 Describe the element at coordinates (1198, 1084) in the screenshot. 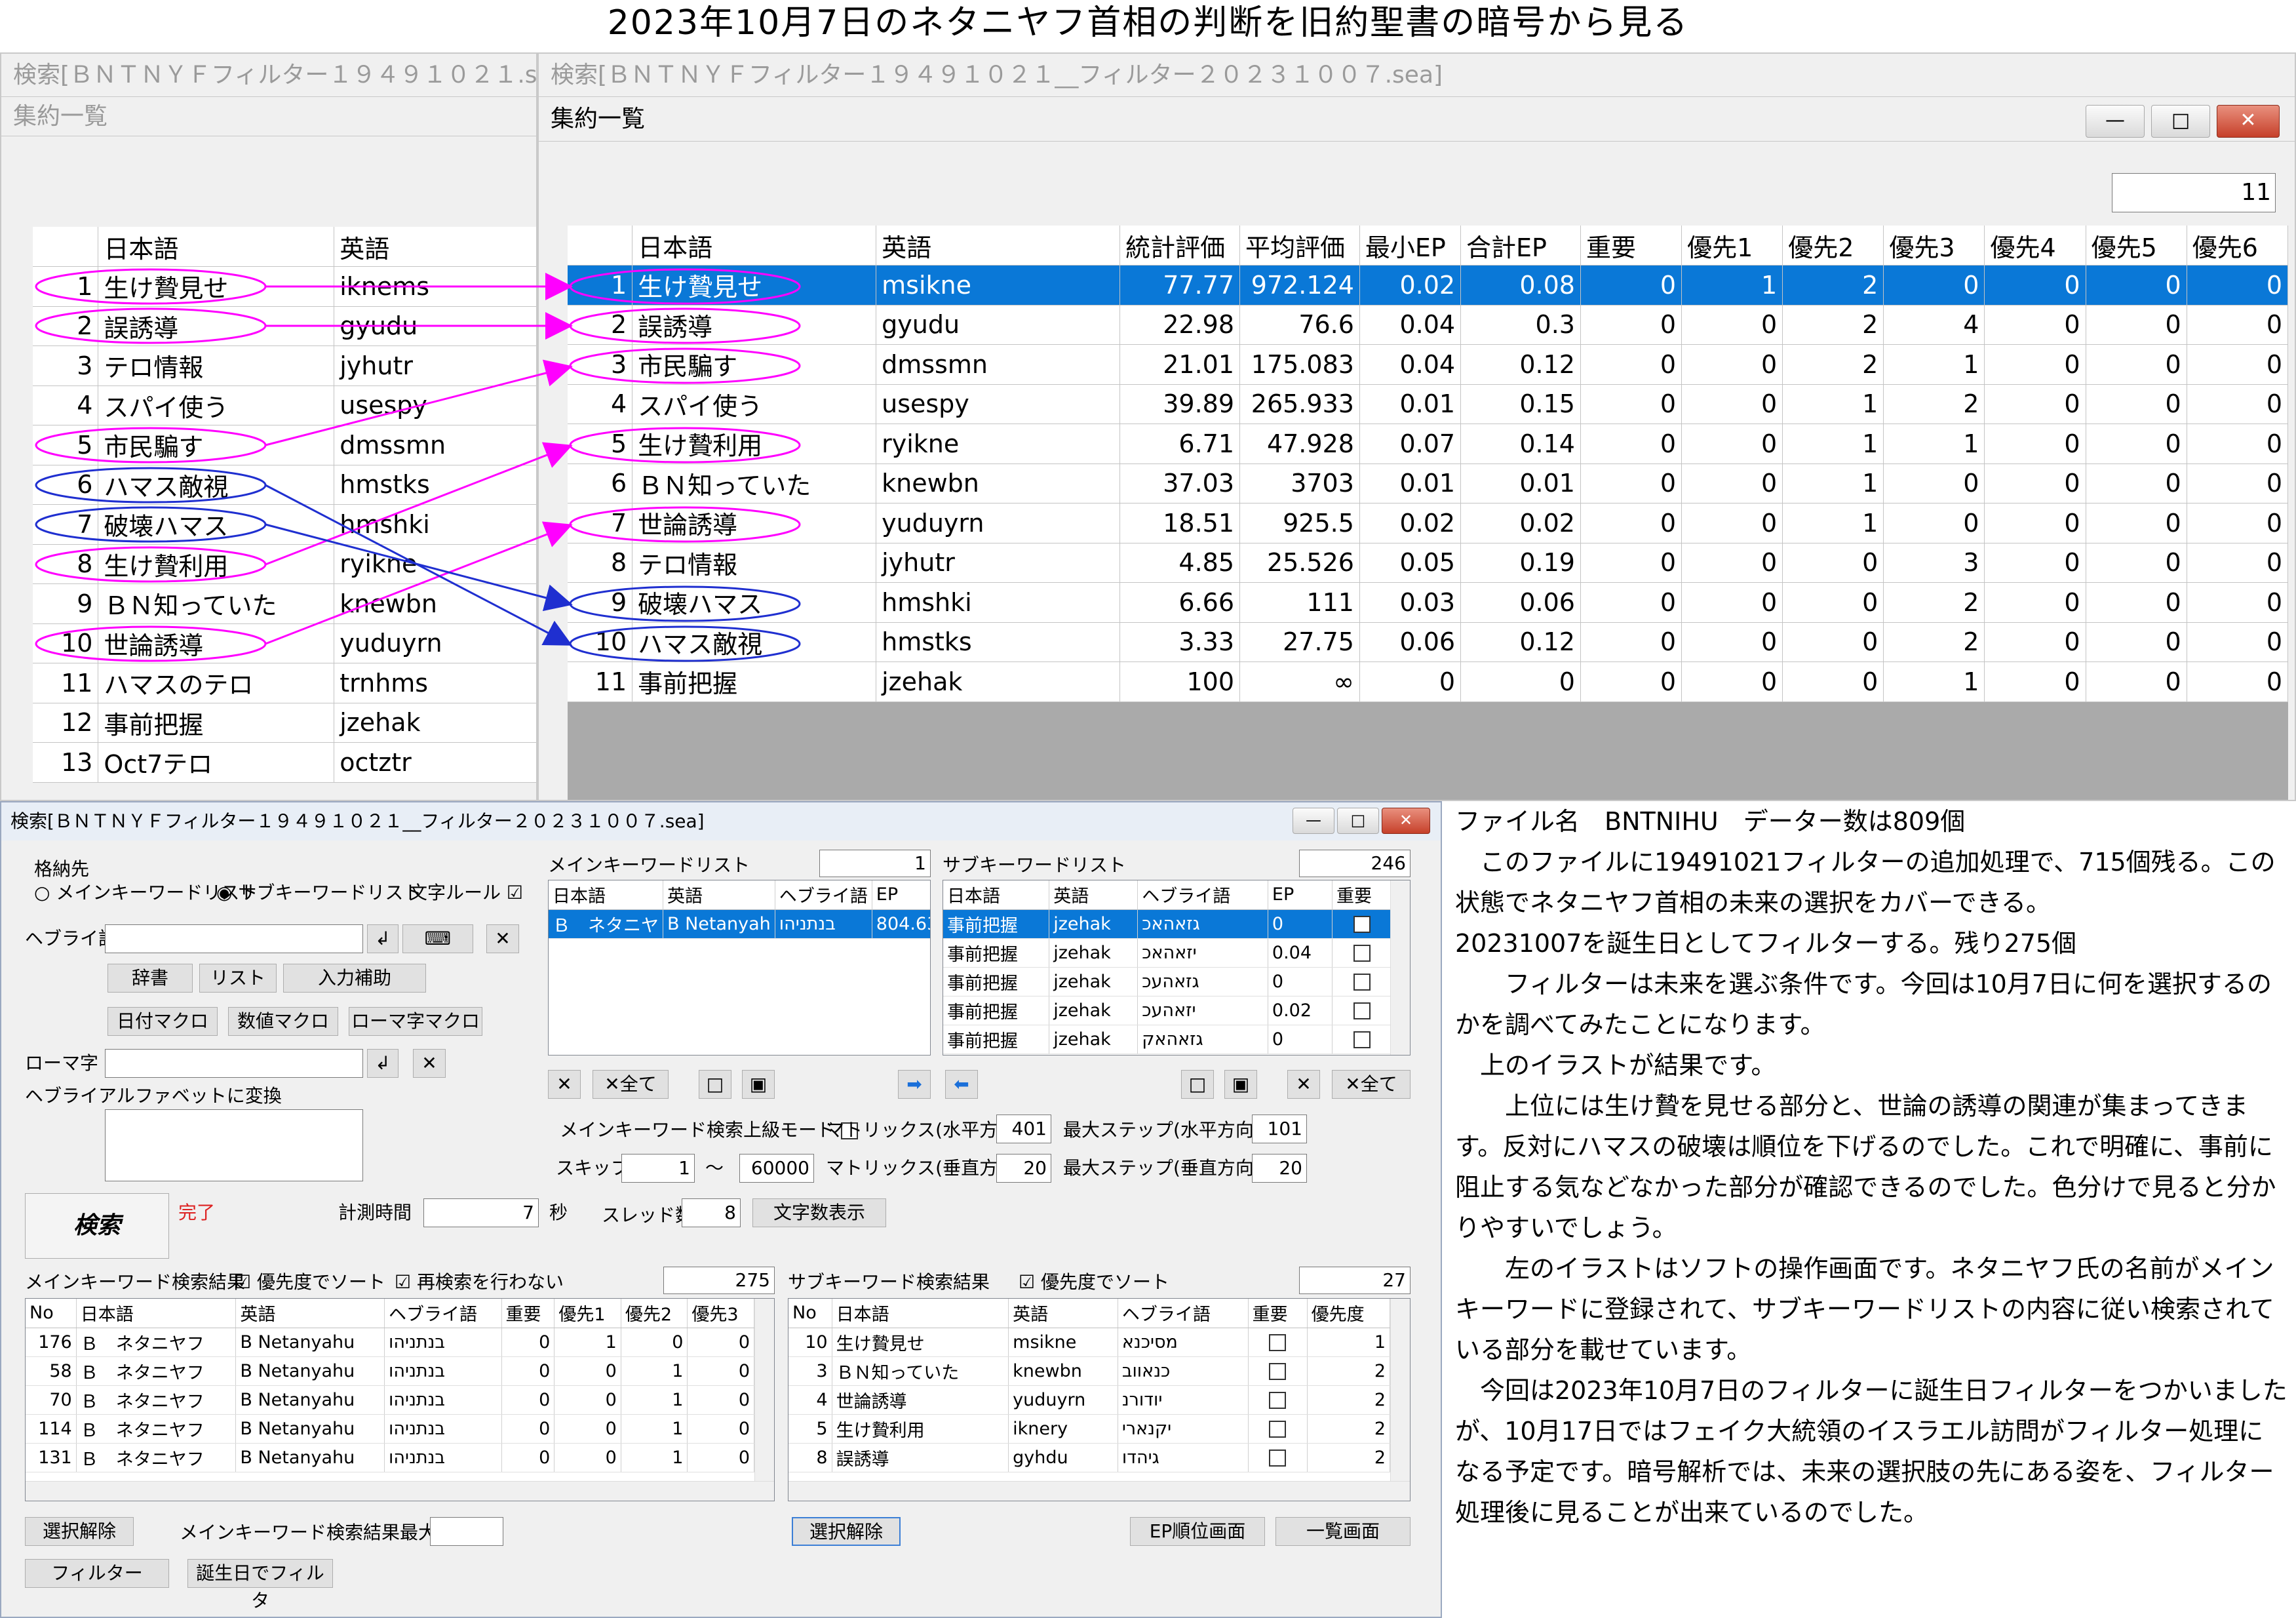

I see `sub-kw-blank-button: □` at that location.